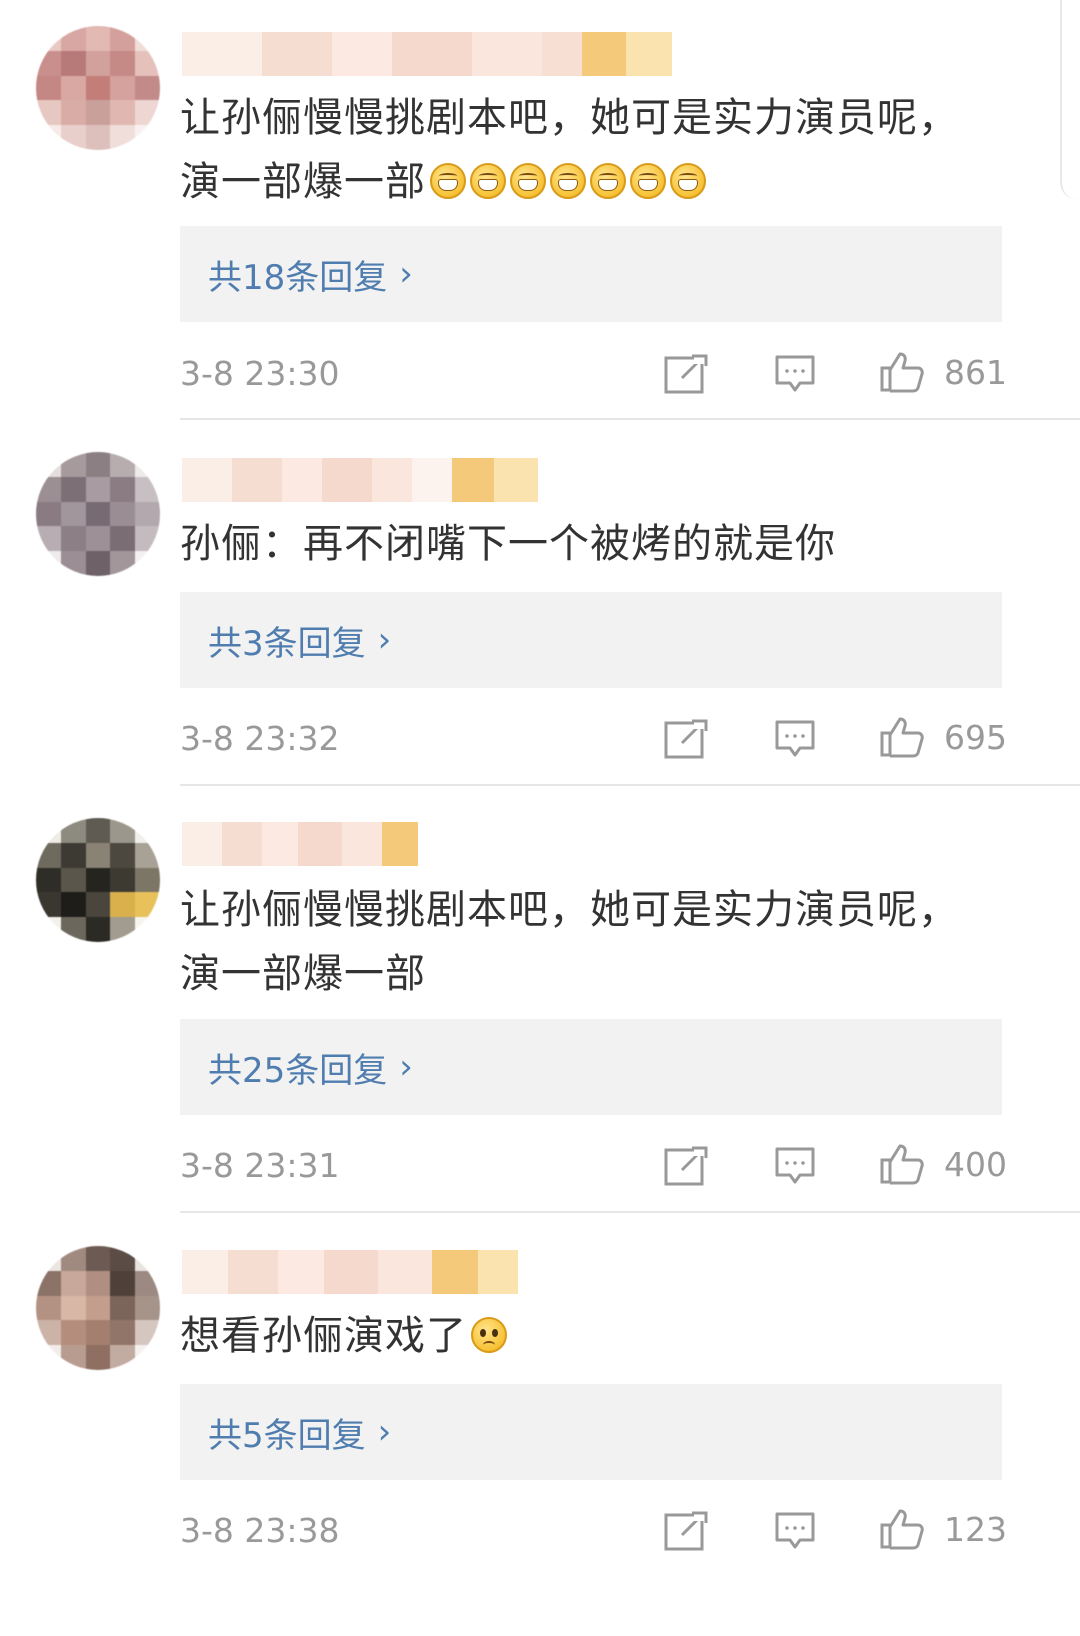  I want to click on view-replies-button: 共5条回复 ›, so click(591, 1432).